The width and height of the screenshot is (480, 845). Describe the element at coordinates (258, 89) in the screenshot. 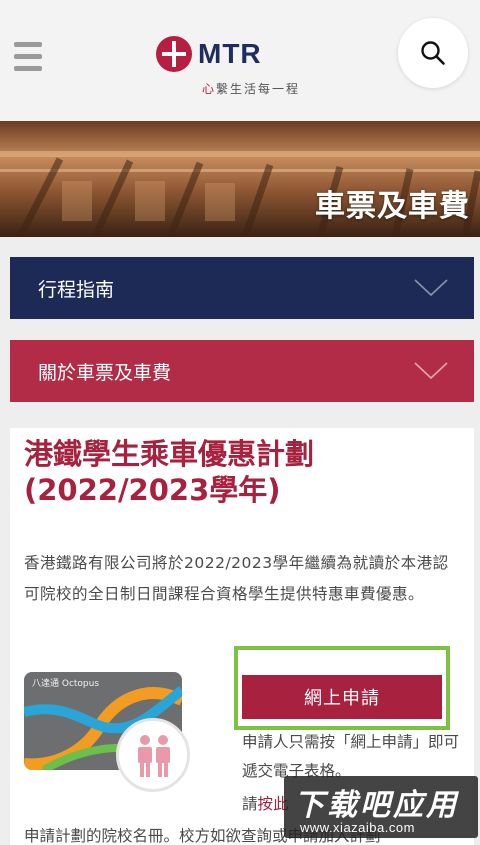

I see `tagline-rest: 繫生活每一程` at that location.